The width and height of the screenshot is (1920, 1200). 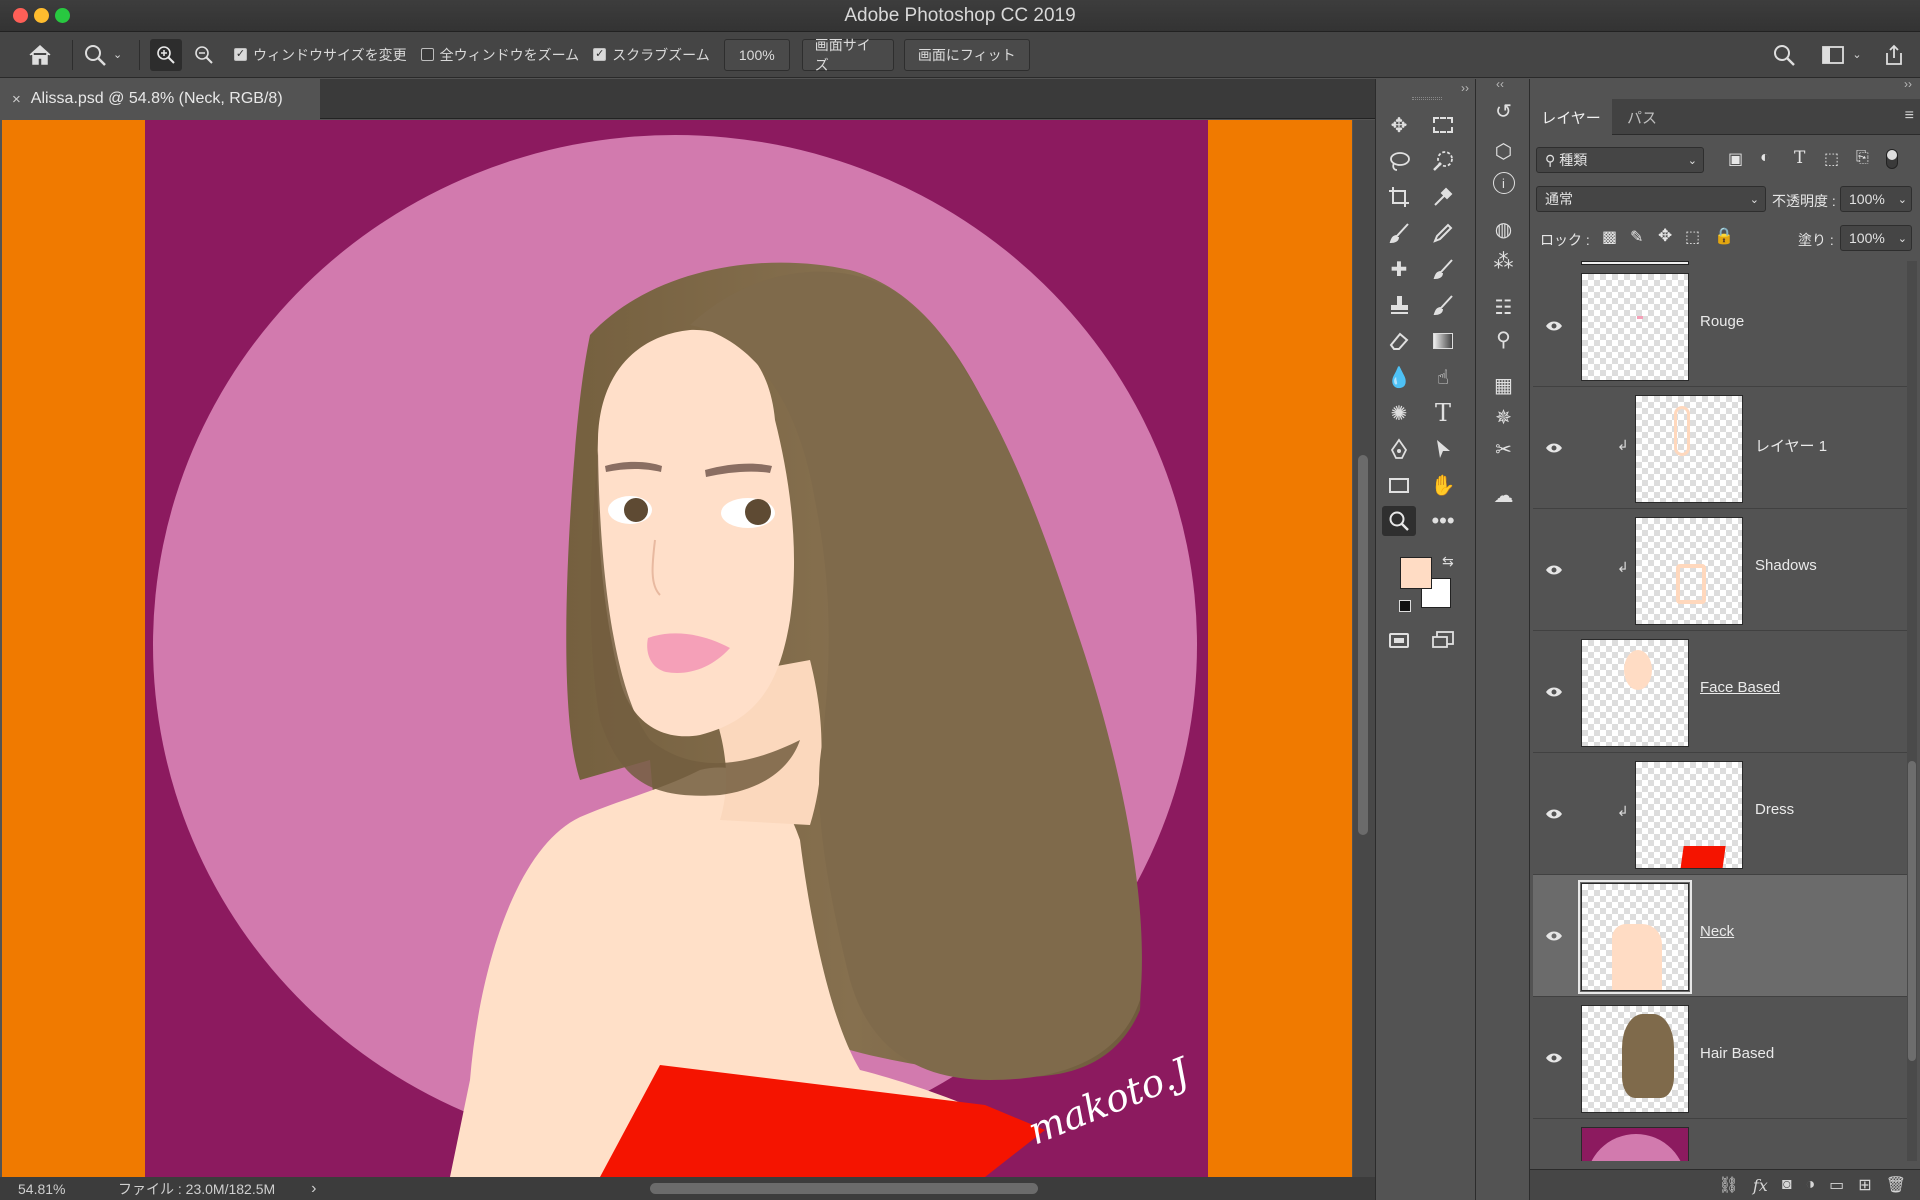 What do you see at coordinates (1735, 159) in the screenshot?
I see `filter-pixel-icon: ▣` at bounding box center [1735, 159].